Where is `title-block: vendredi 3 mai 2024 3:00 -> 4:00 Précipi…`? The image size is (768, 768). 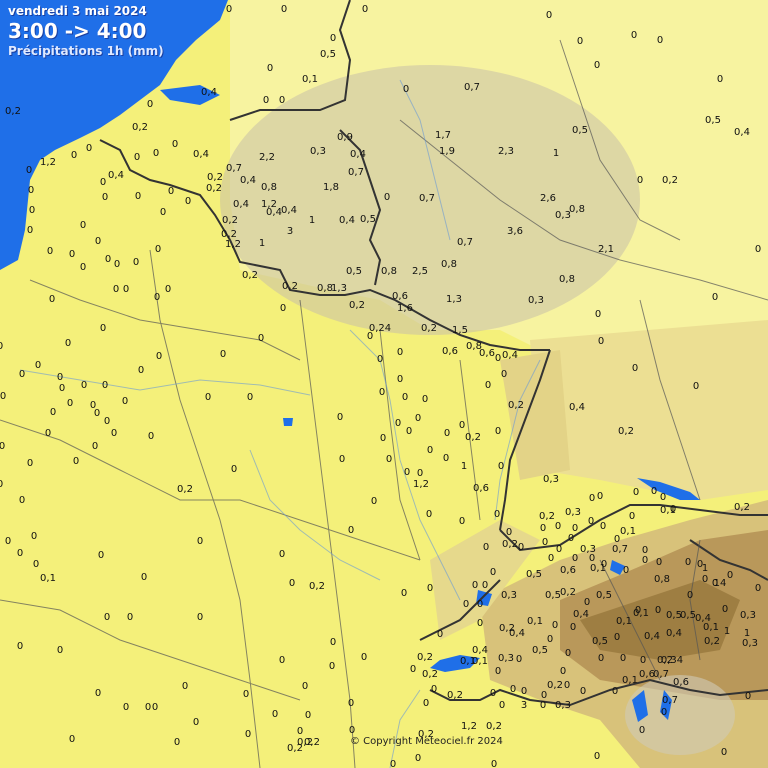
title-block: vendredi 3 mai 2024 3:00 -> 4:00 Précipi… is located at coordinates (86, 31).